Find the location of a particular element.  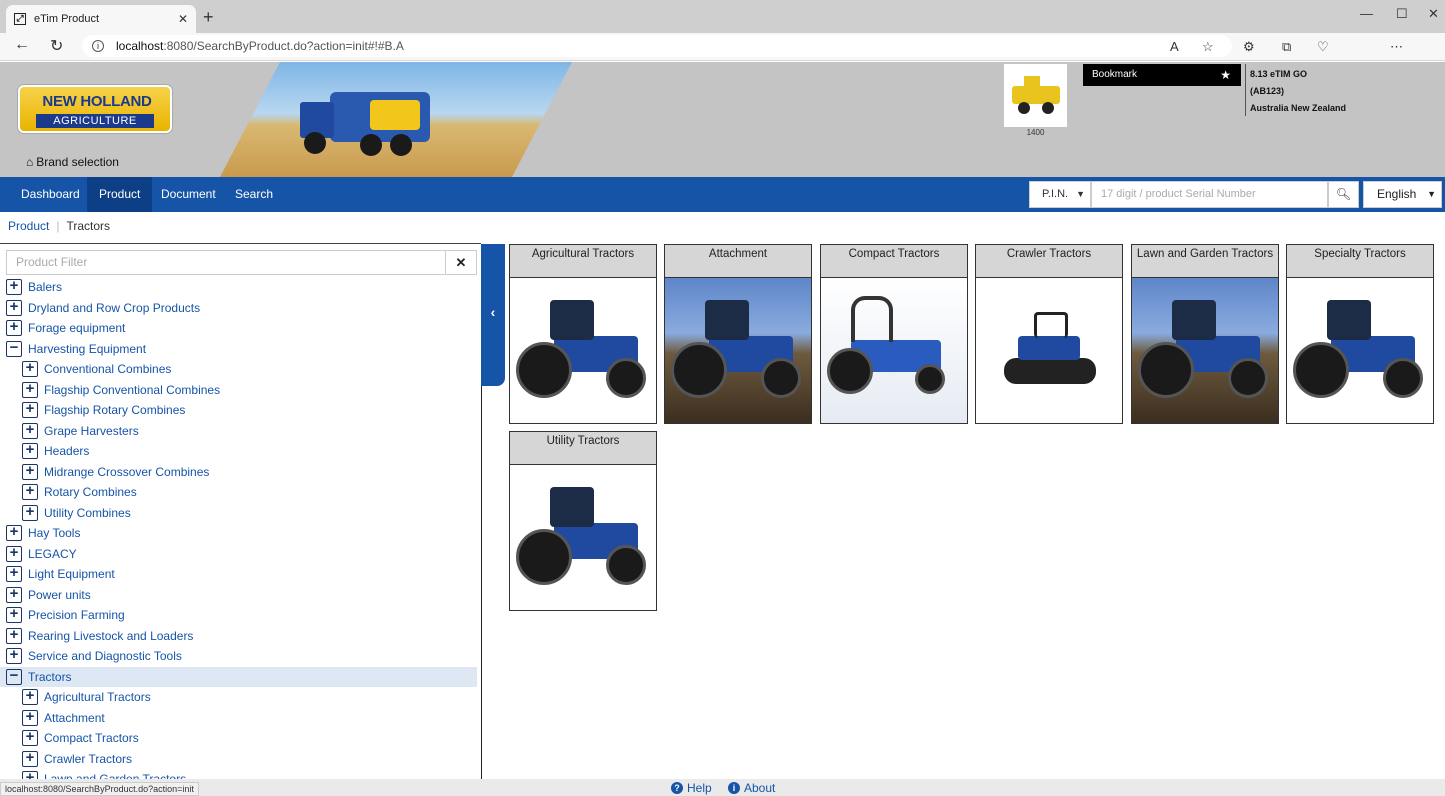

tree-item: + Conventional Combines is located at coordinates (240, 369).